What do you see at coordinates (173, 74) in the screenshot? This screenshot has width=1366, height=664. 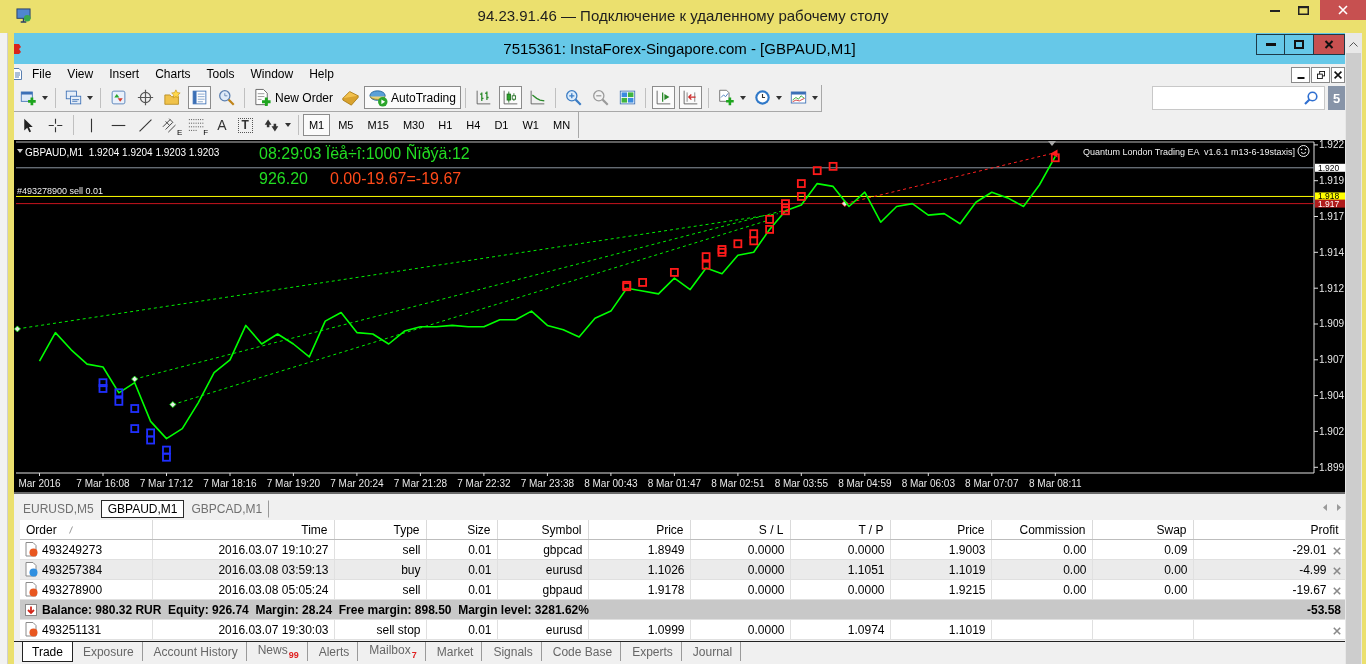 I see `menu-item: Charts` at bounding box center [173, 74].